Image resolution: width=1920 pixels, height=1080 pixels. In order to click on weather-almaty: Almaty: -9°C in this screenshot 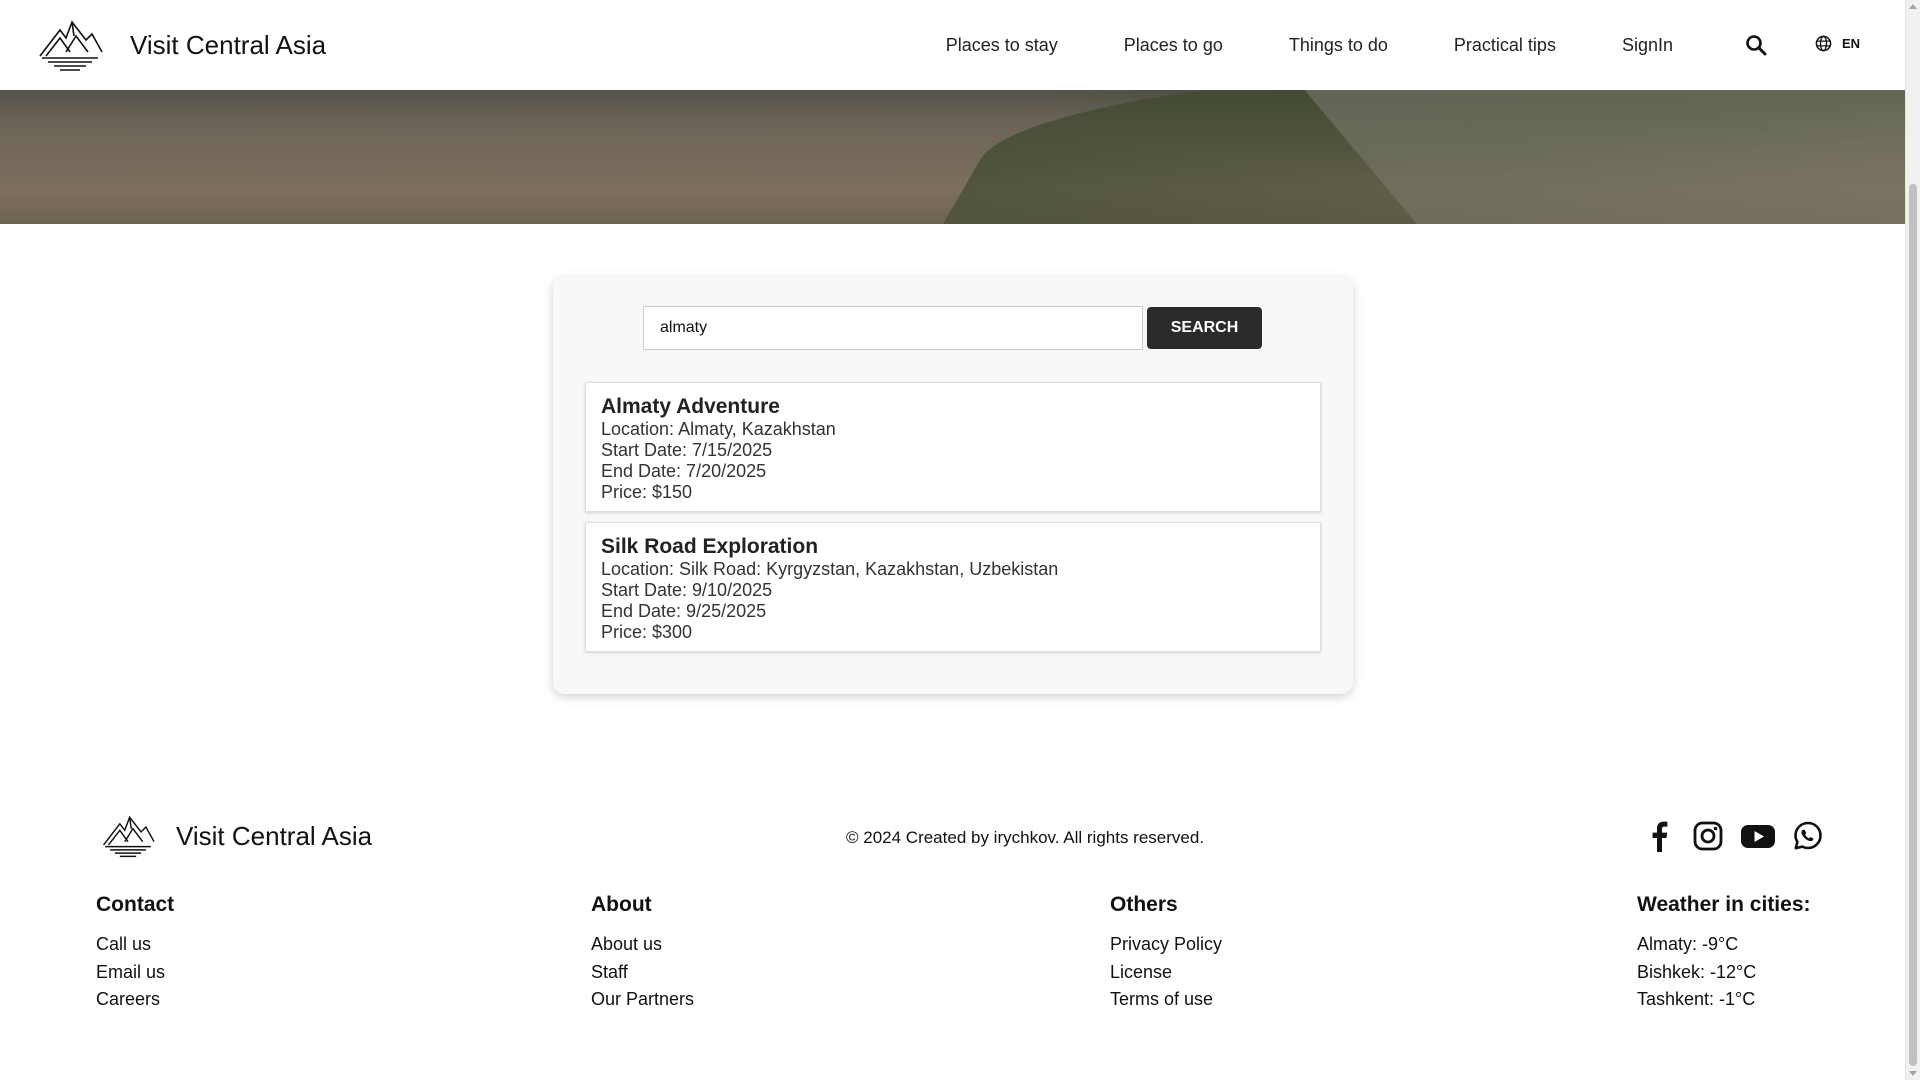, I will do `click(1688, 944)`.